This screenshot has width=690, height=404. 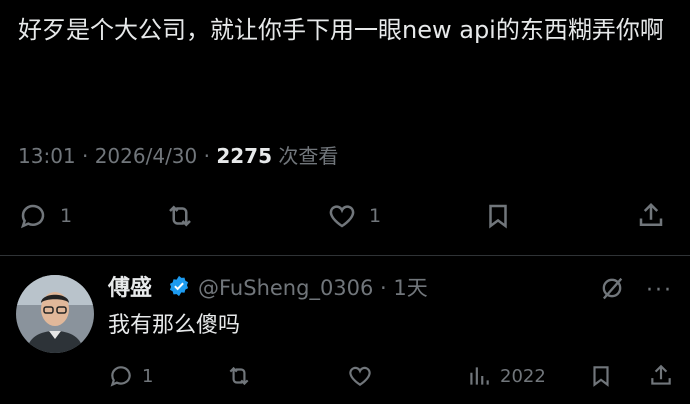 I want to click on views-label: 次查看, so click(x=305, y=156).